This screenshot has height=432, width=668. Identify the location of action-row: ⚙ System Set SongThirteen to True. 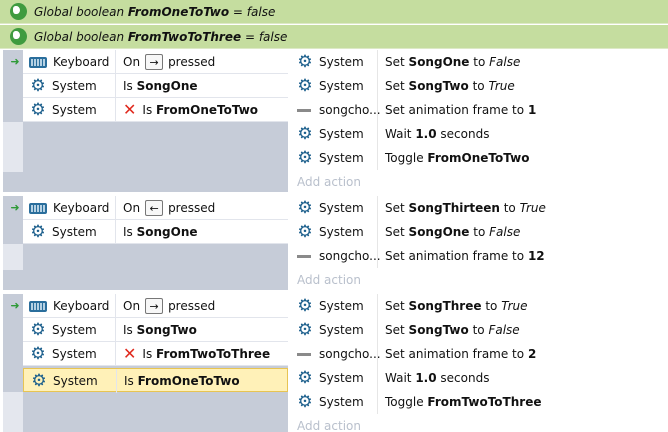
(479, 208).